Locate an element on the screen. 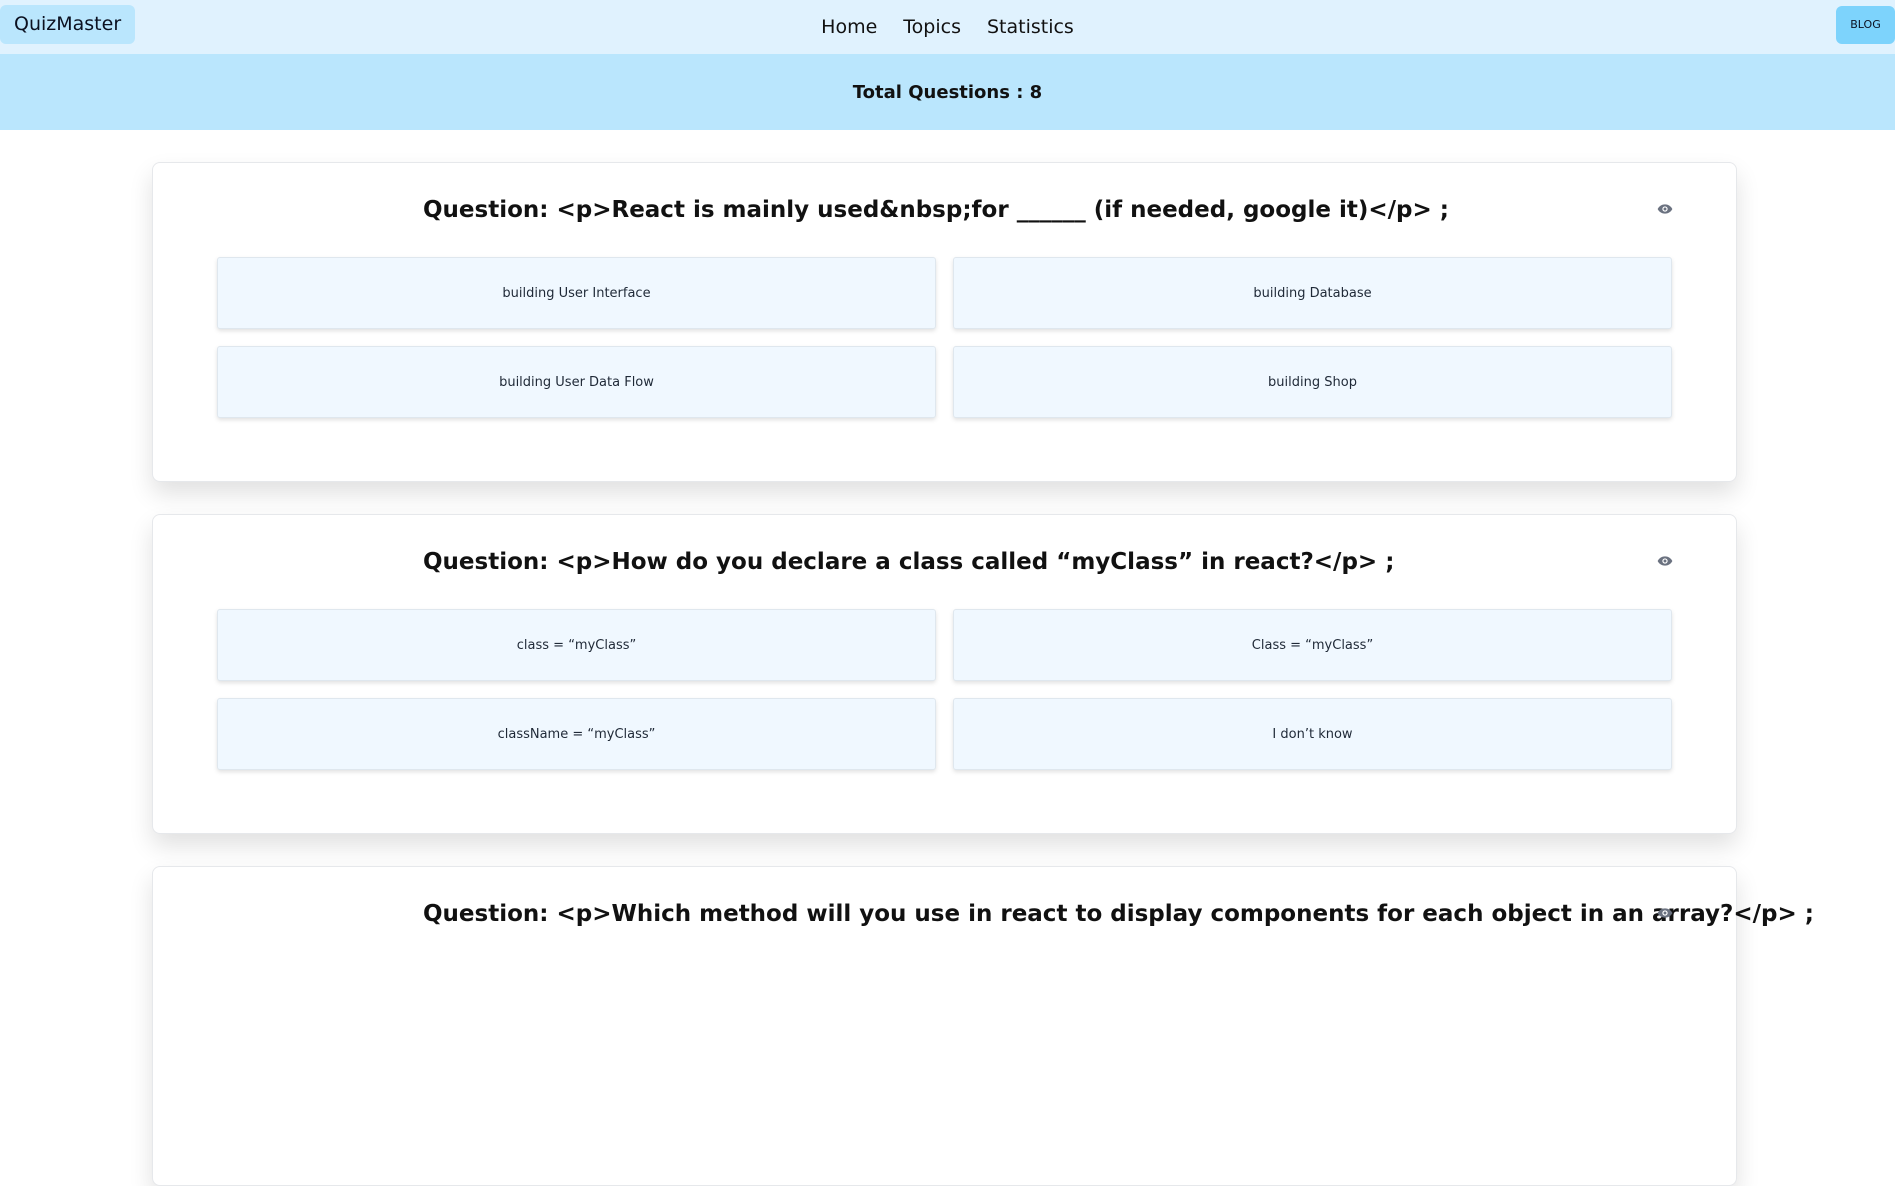  blog-button: BLOG is located at coordinates (1865, 25).